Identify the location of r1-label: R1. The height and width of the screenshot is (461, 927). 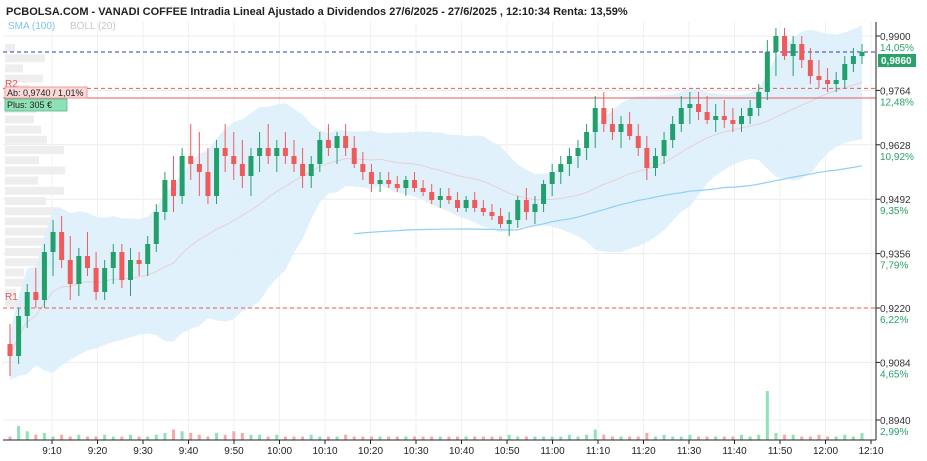
(11, 297).